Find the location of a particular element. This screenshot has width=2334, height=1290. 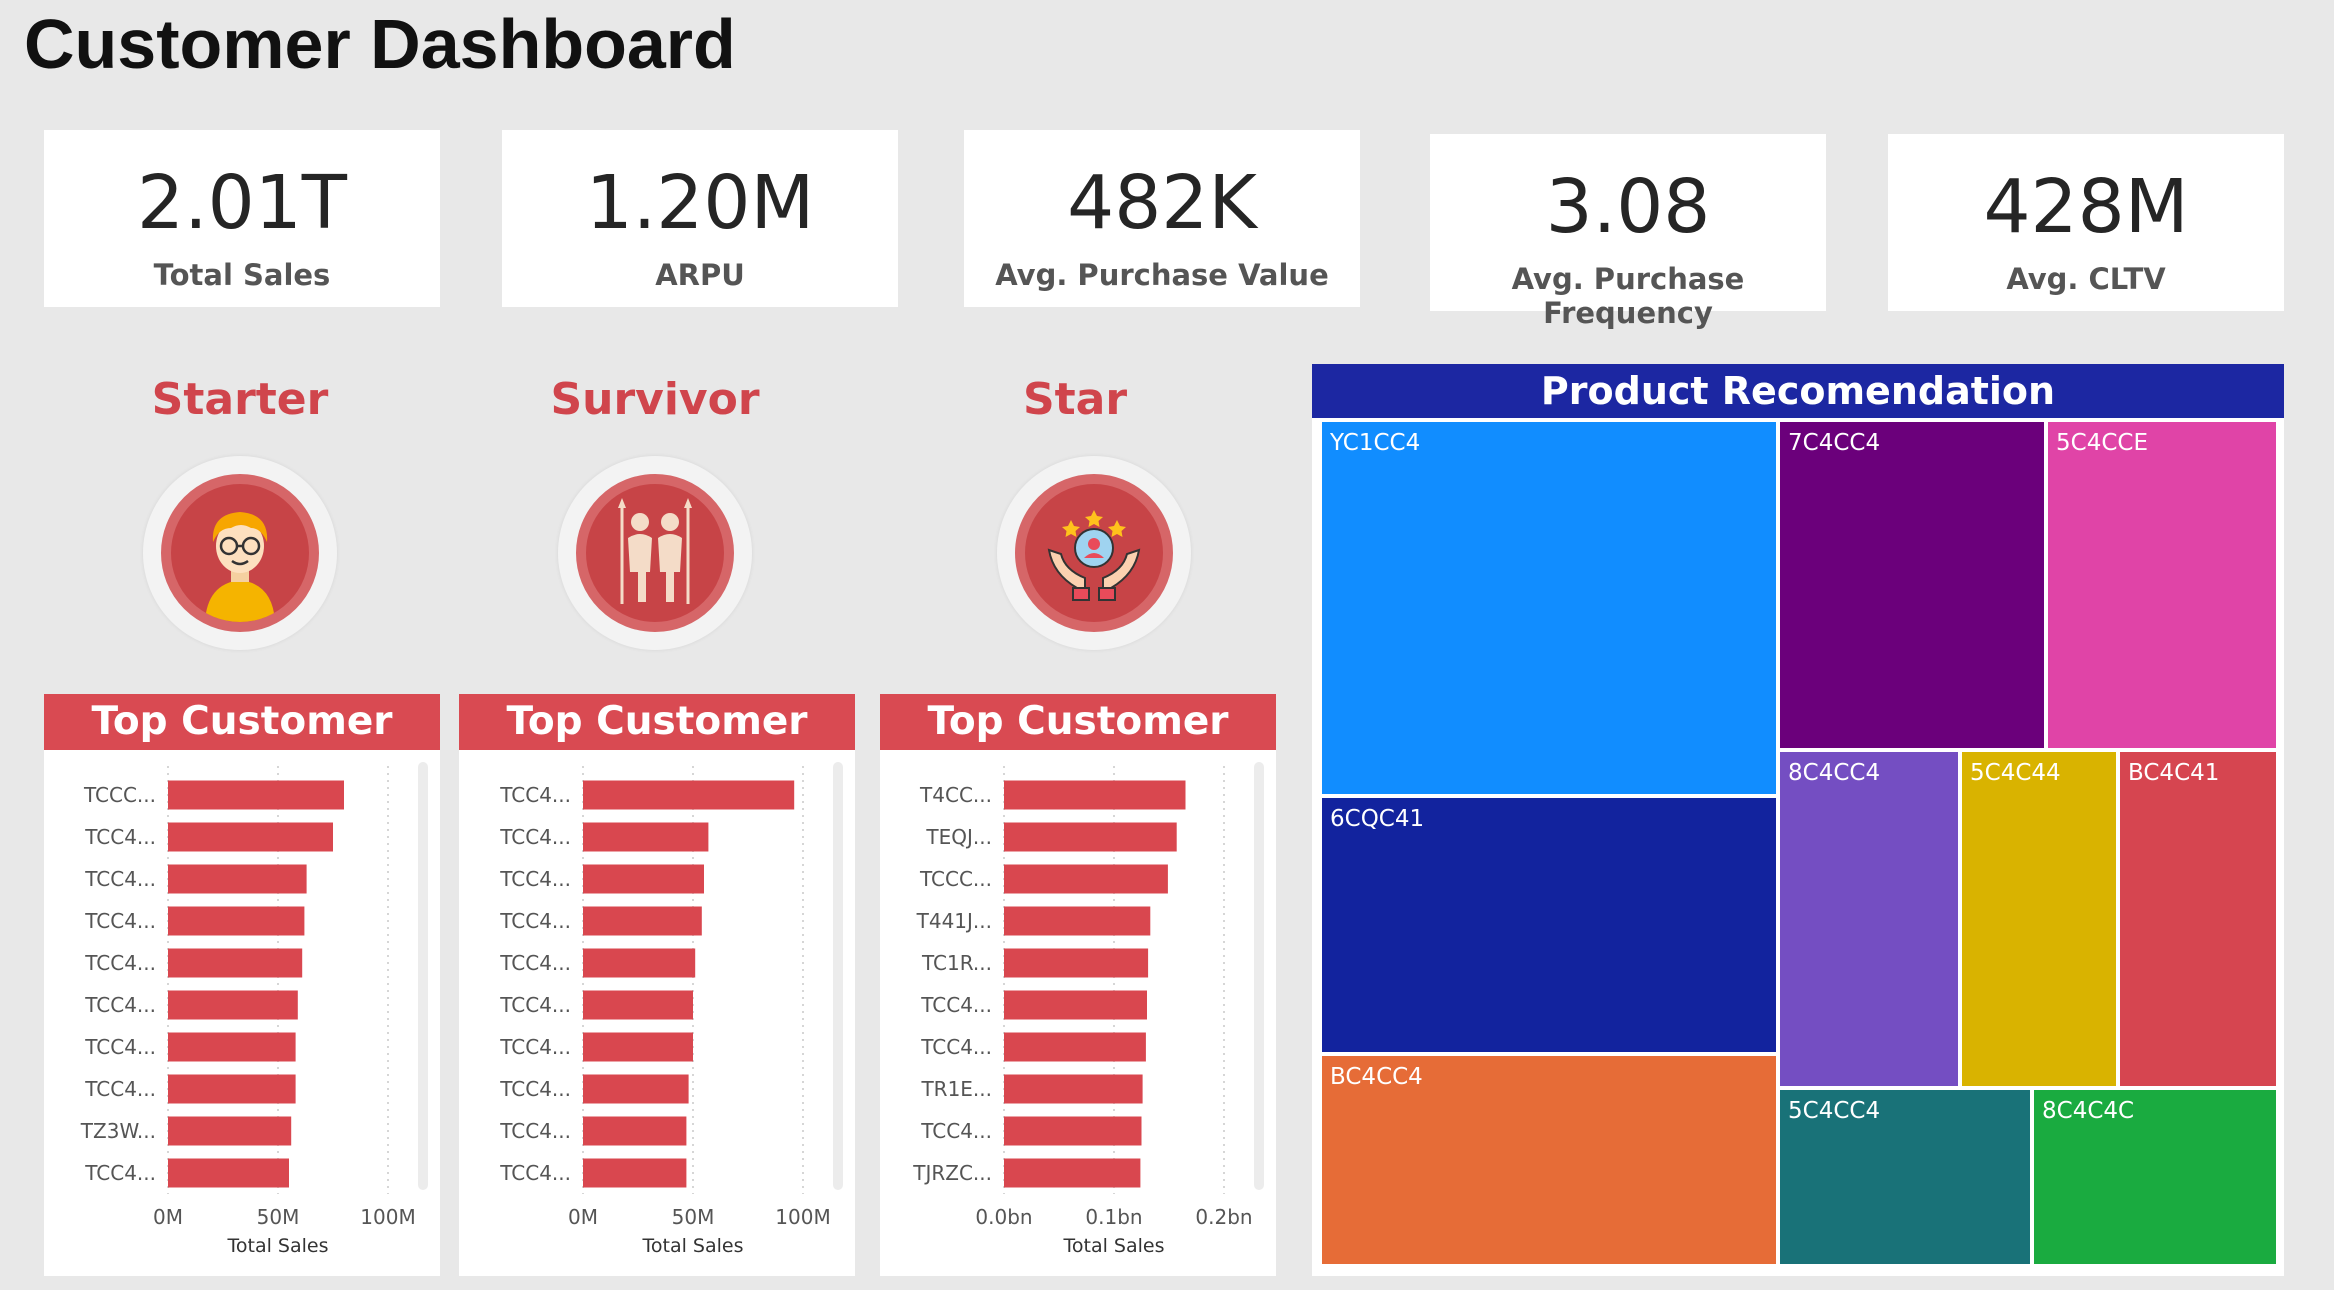

treemap-tile: 5C4CCE is located at coordinates (2162, 585).